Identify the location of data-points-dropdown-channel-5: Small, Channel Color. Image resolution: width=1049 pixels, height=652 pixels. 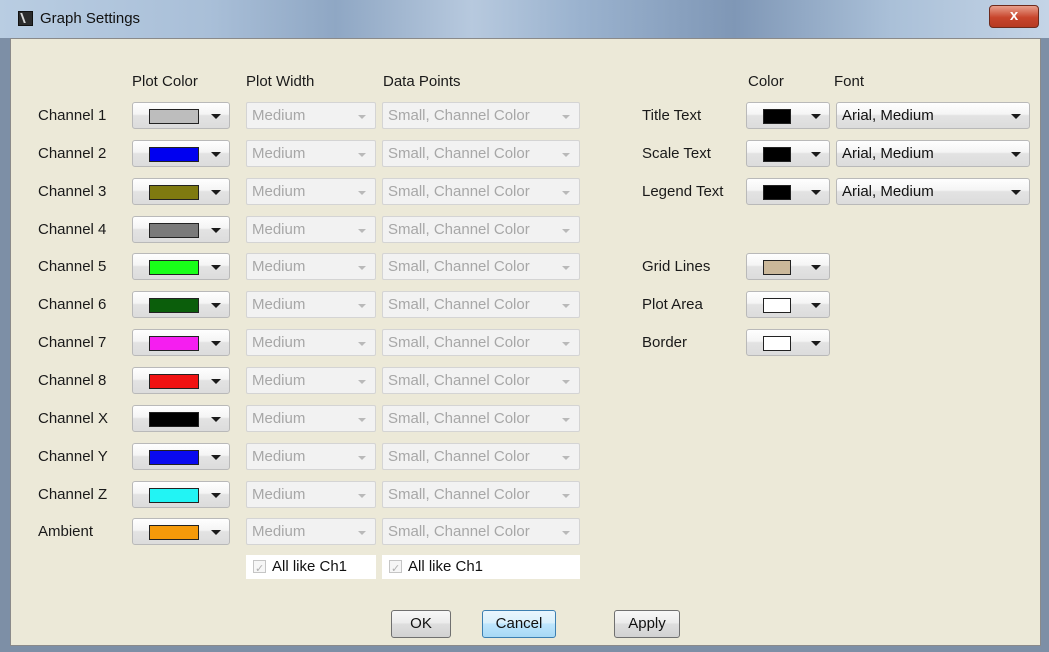
(481, 266).